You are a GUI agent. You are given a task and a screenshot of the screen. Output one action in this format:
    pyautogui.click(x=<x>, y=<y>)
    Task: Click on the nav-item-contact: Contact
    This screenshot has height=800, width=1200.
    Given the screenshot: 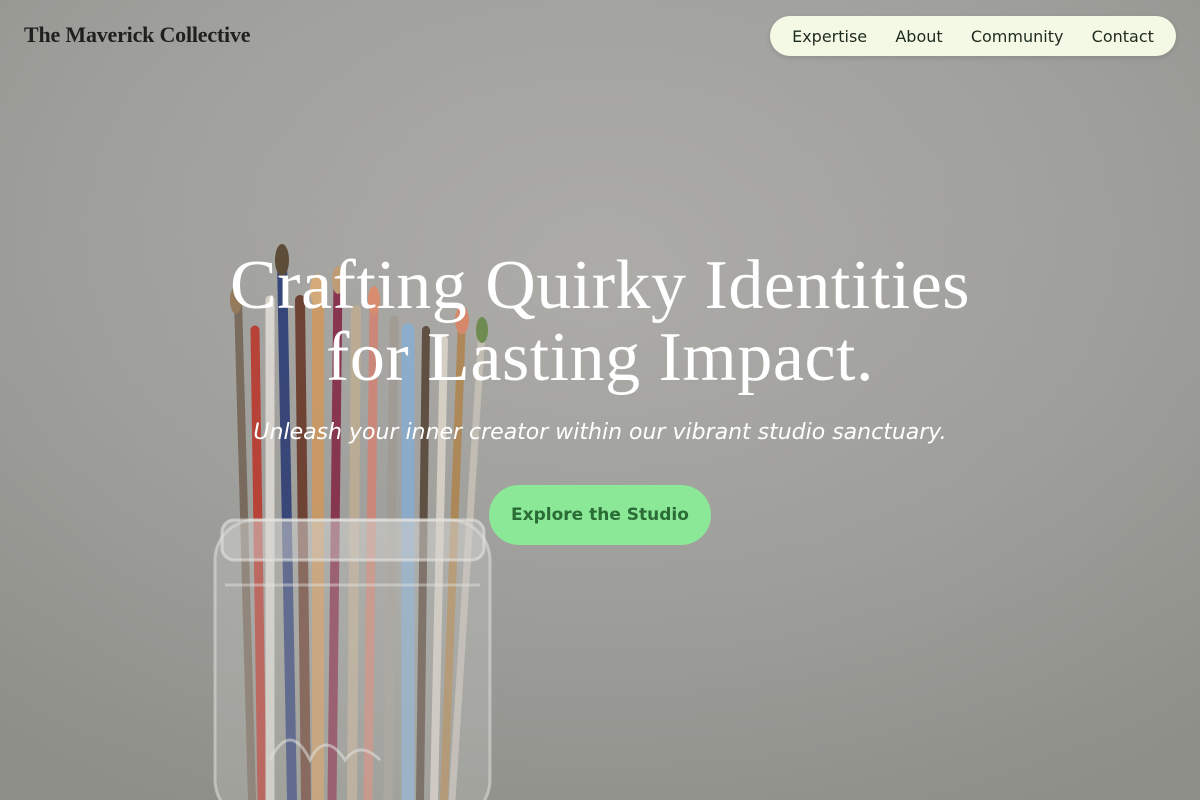 What is the action you would take?
    pyautogui.click(x=1123, y=36)
    